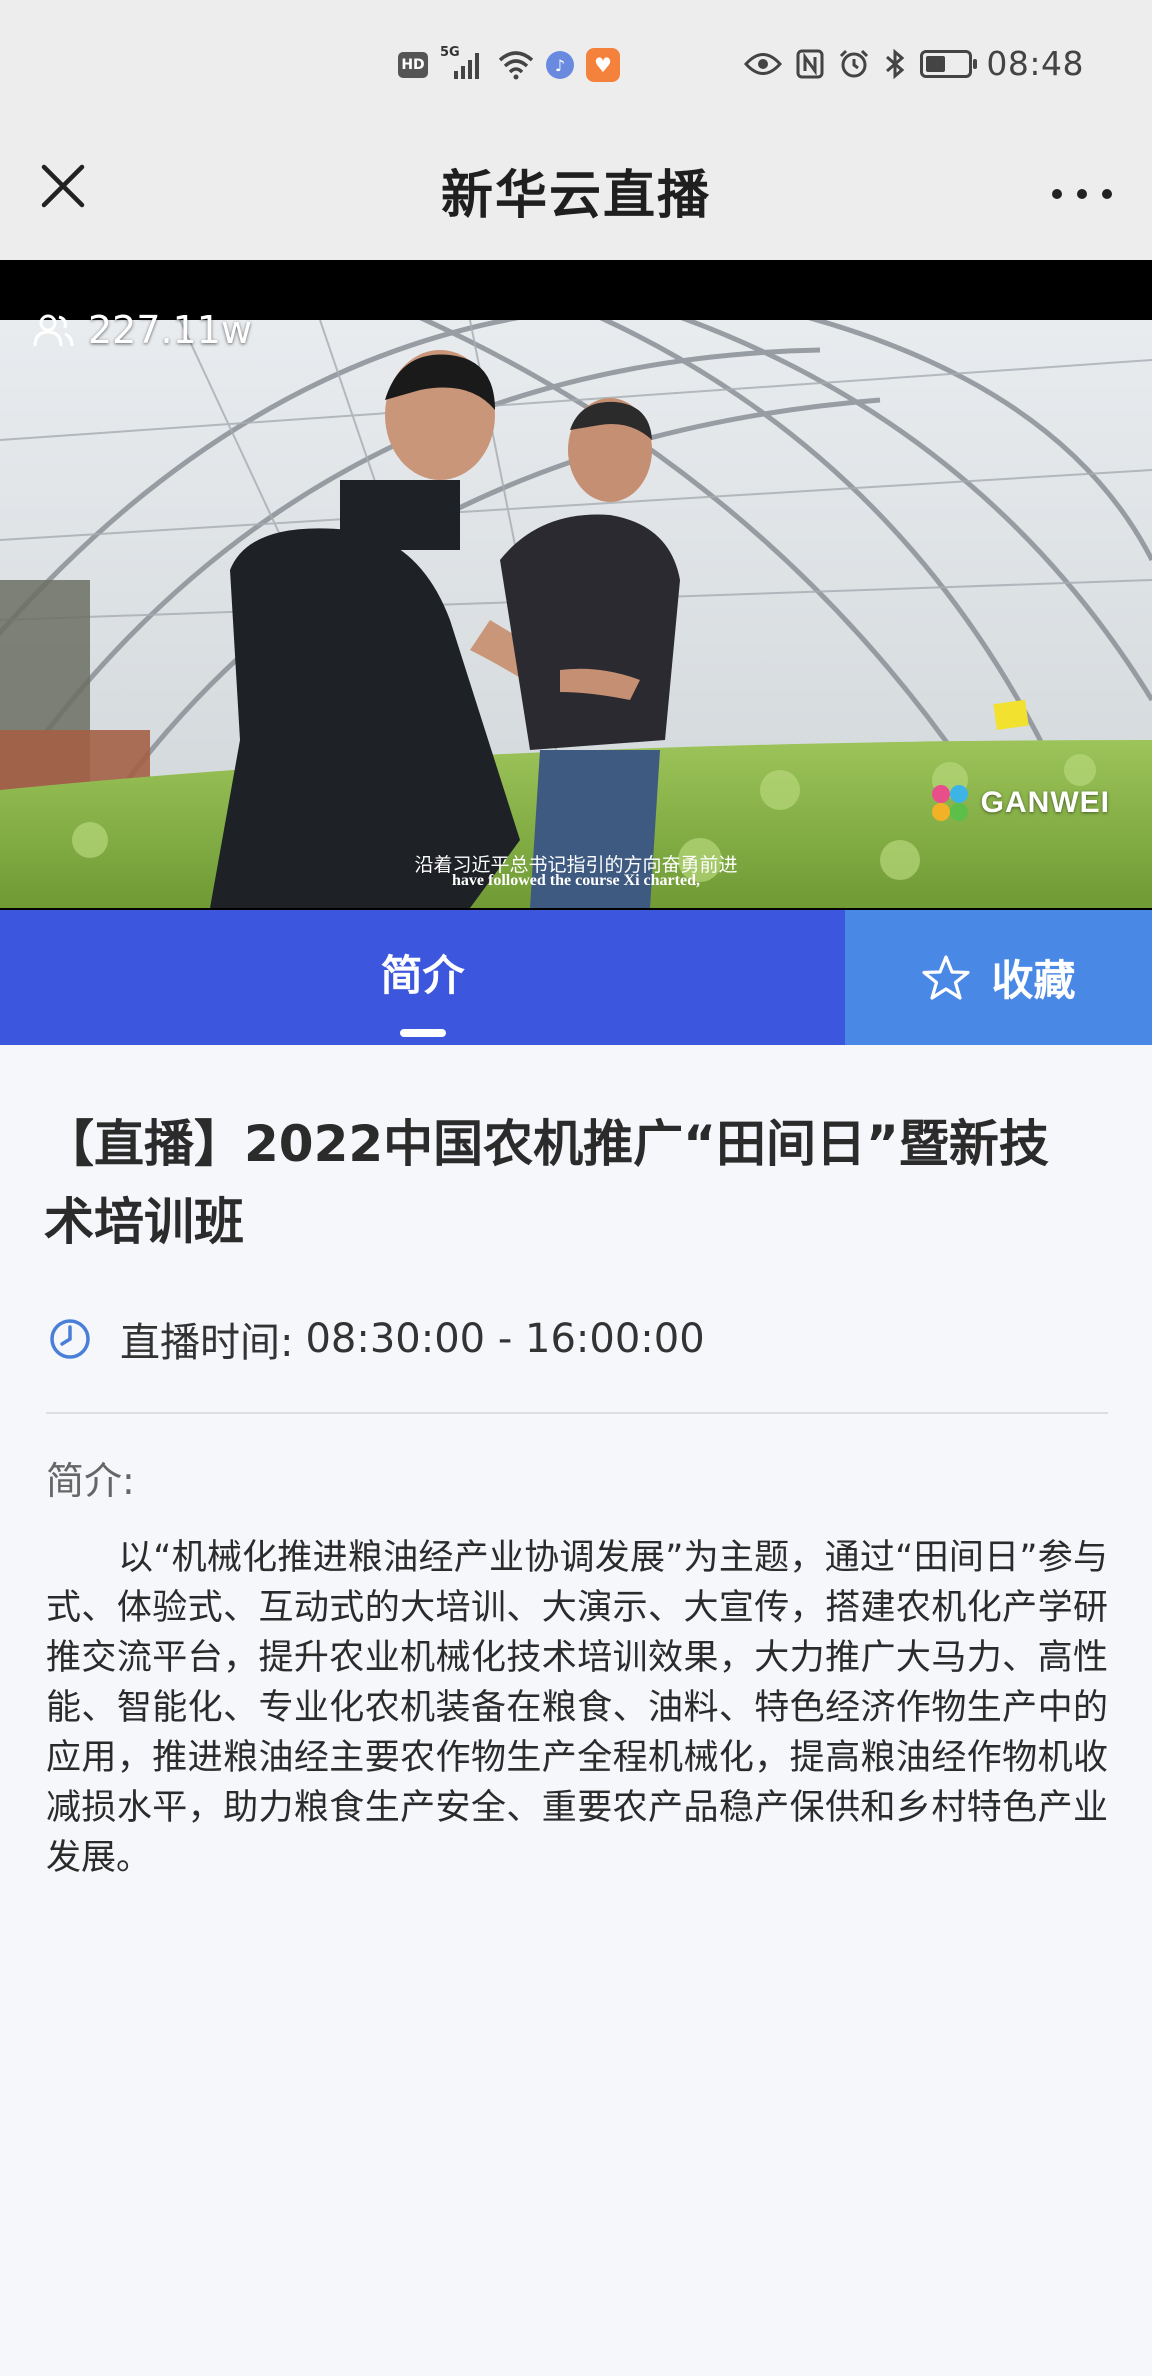 The height and width of the screenshot is (2376, 1152). What do you see at coordinates (810, 63) in the screenshot?
I see `nfc-icon` at bounding box center [810, 63].